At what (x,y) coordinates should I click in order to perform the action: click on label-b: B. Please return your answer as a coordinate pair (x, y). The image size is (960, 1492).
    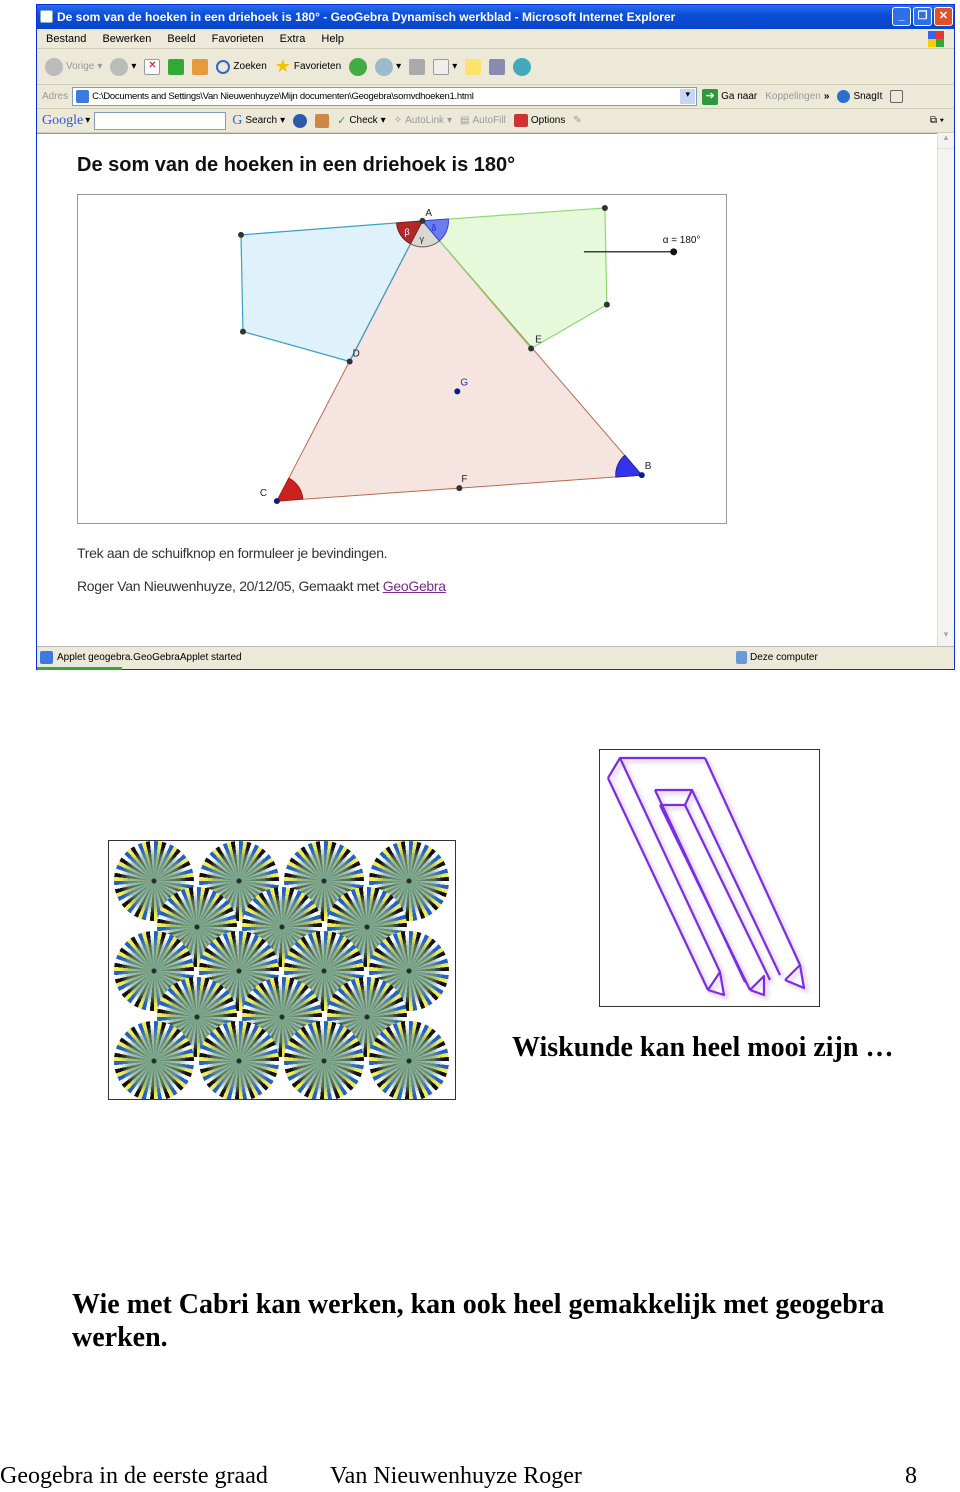
    Looking at the image, I should click on (648, 466).